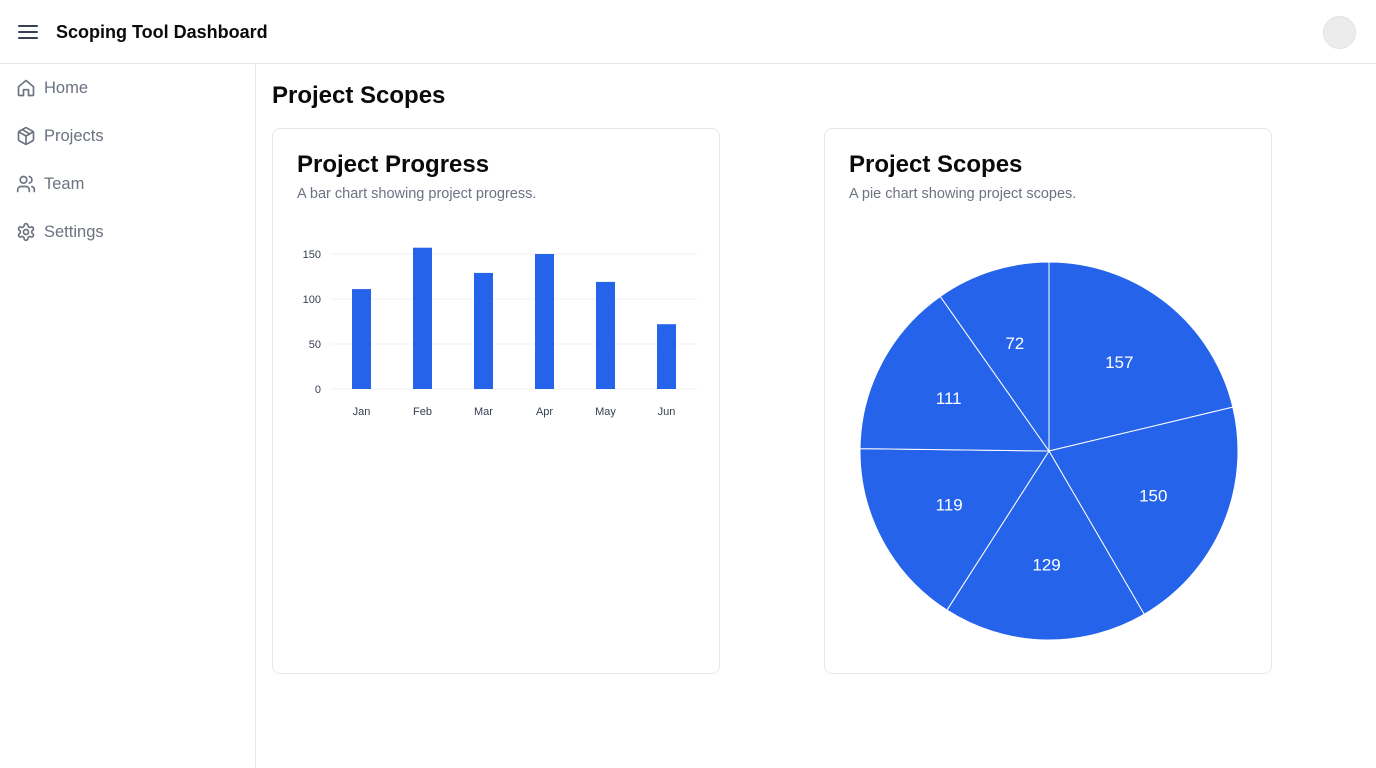 Image resolution: width=1376 pixels, height=768 pixels. I want to click on users-icon, so click(26, 184).